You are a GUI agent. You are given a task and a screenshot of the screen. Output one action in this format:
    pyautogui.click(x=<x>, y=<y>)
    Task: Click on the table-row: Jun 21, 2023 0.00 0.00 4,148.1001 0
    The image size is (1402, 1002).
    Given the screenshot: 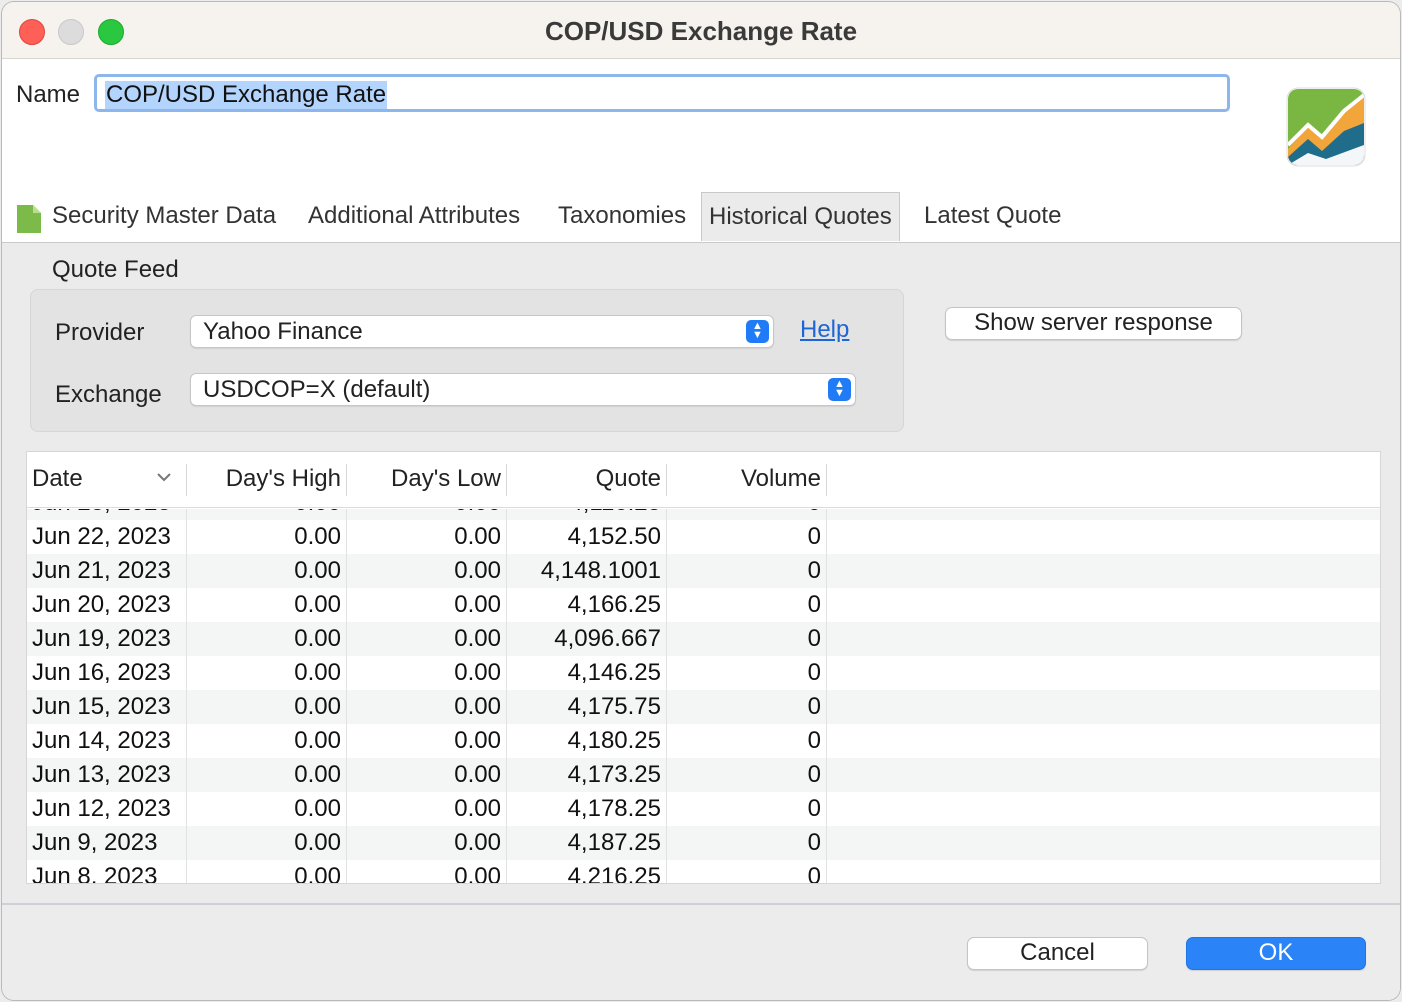 What is the action you would take?
    pyautogui.click(x=703, y=571)
    